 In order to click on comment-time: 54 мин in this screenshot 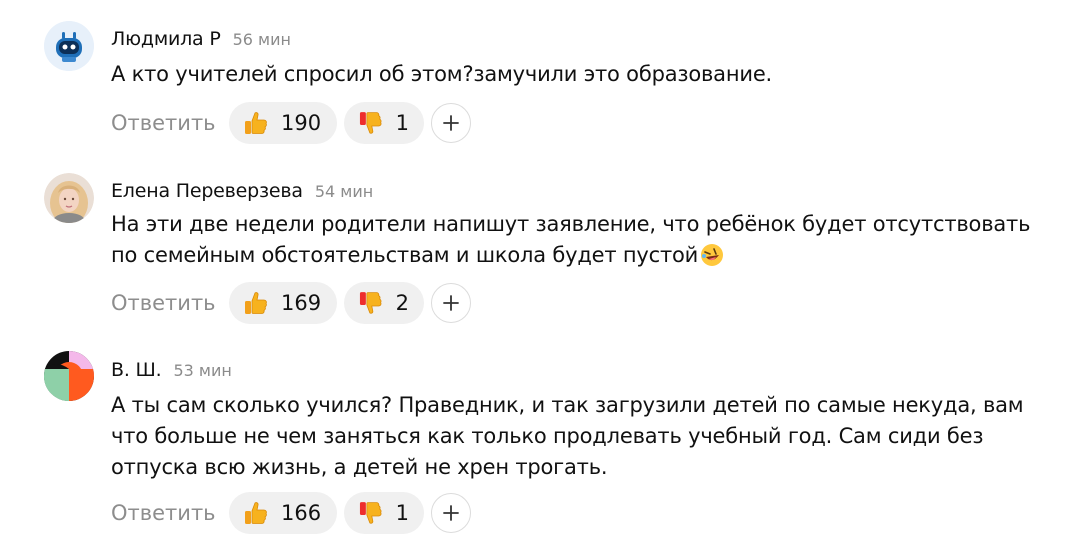, I will do `click(344, 191)`.